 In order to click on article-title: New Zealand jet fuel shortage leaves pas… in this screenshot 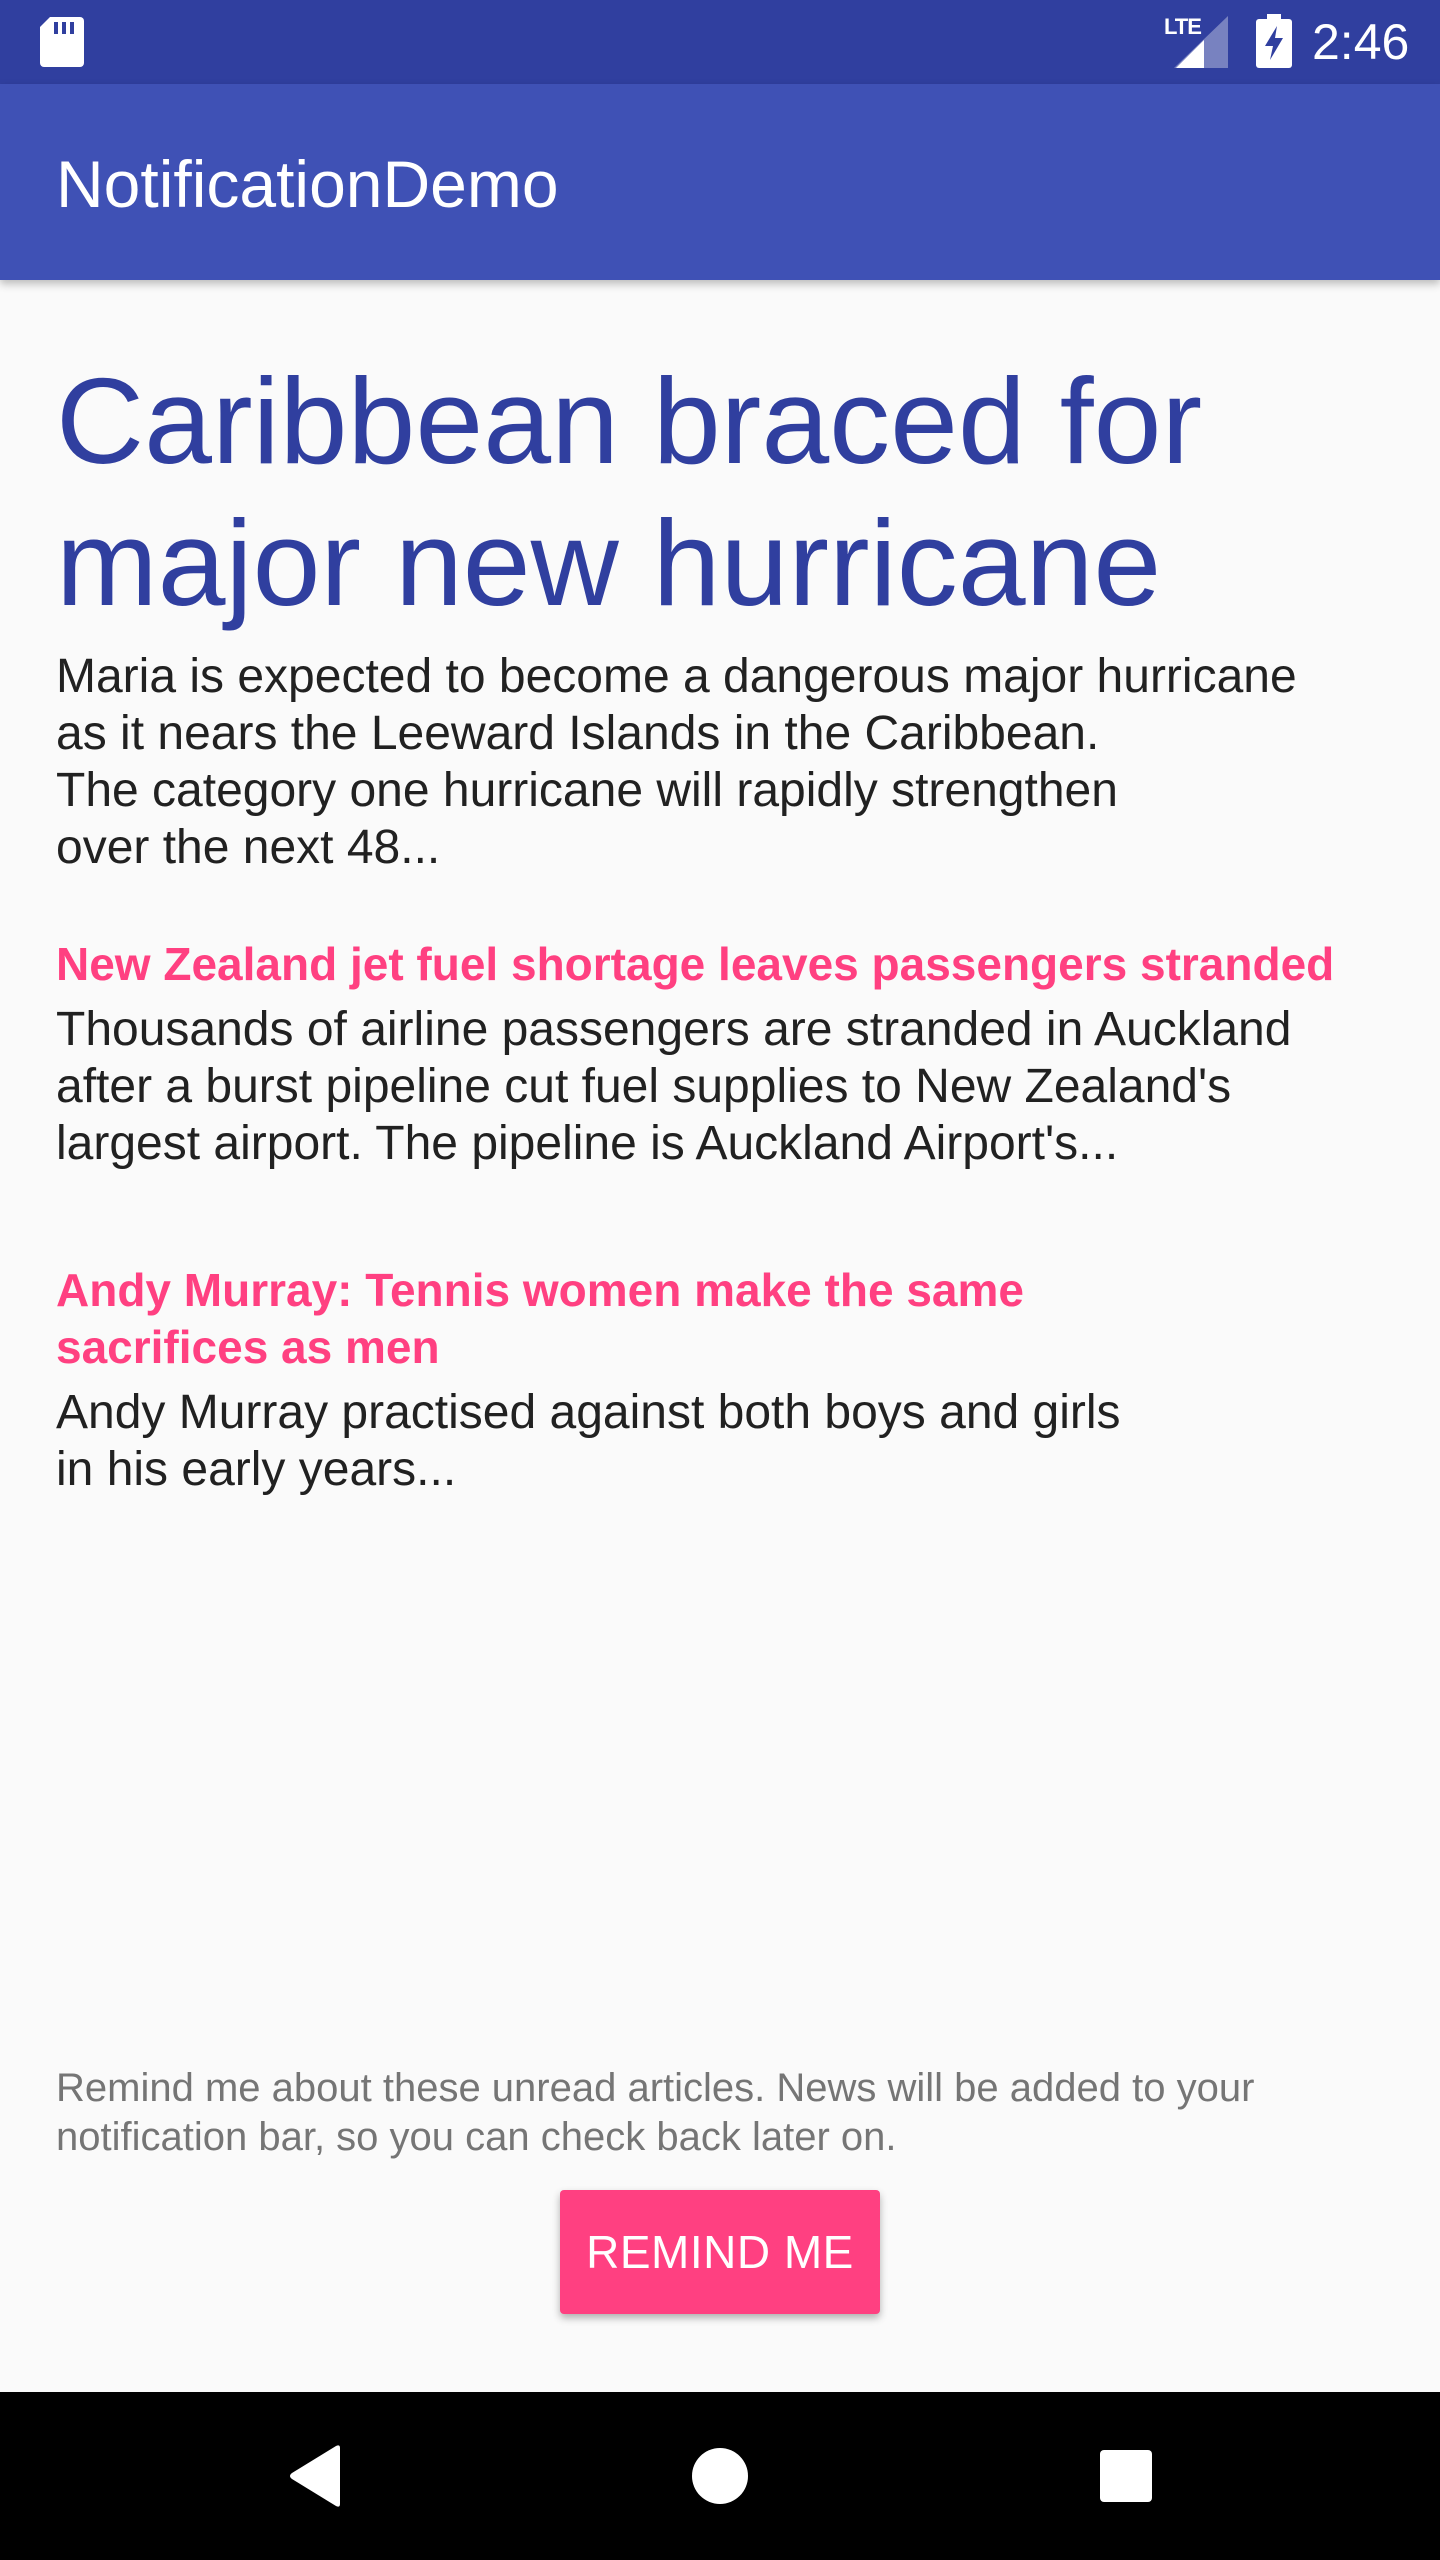, I will do `click(695, 964)`.